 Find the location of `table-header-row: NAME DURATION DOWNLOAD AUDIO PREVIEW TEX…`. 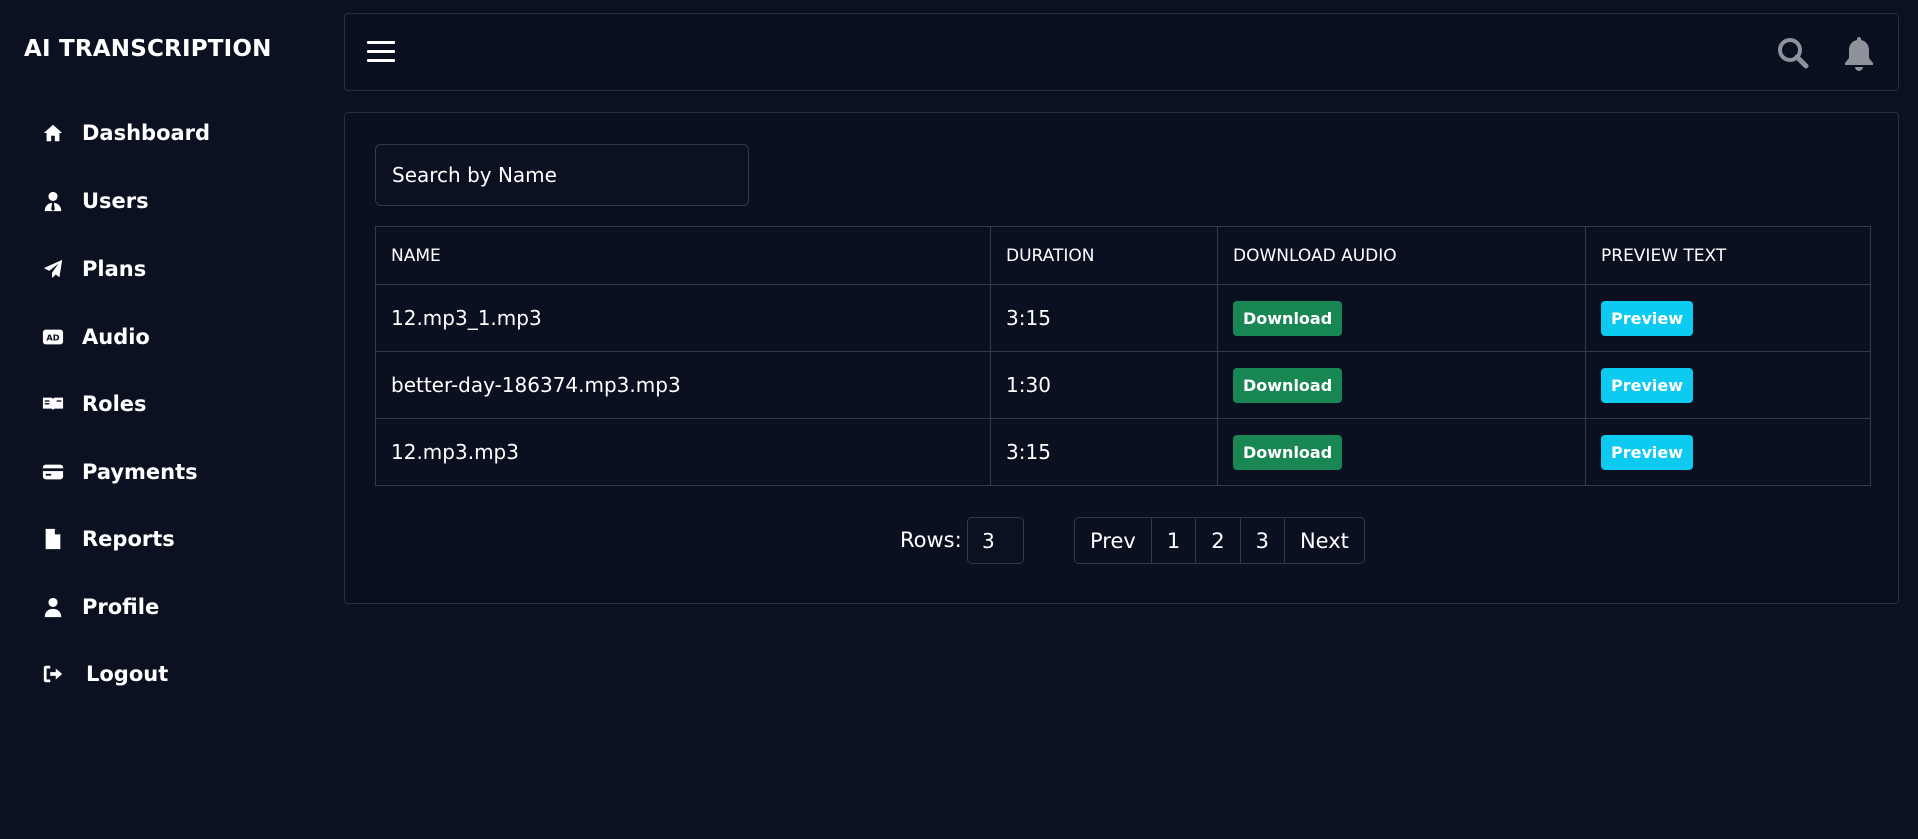

table-header-row: NAME DURATION DOWNLOAD AUDIO PREVIEW TEX… is located at coordinates (1123, 255).